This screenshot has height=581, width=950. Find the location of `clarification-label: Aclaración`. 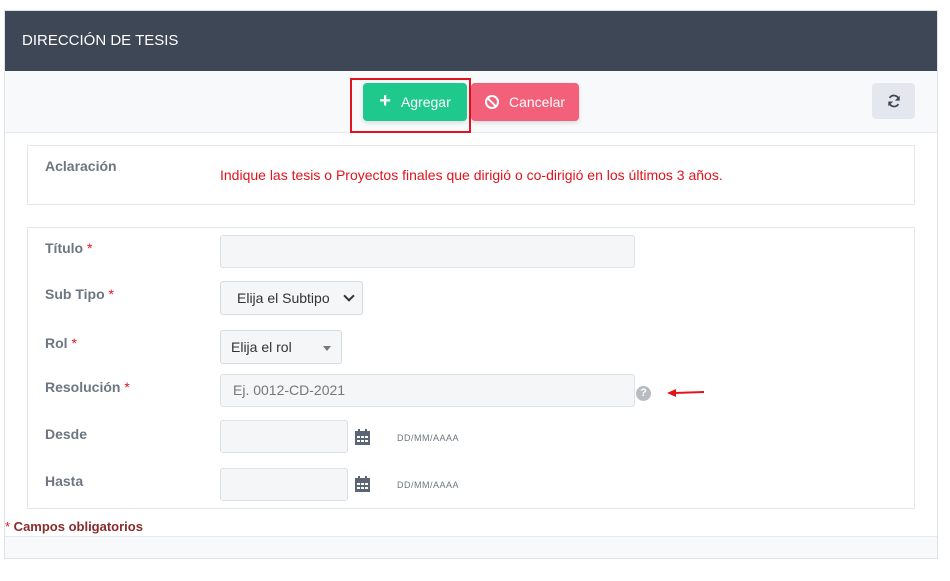

clarification-label: Aclaración is located at coordinates (81, 166).